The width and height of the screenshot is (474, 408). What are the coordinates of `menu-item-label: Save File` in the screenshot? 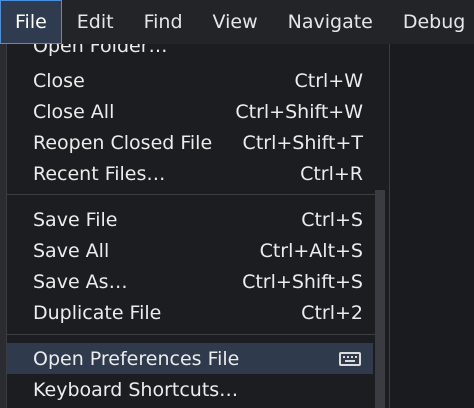 It's located at (75, 219).